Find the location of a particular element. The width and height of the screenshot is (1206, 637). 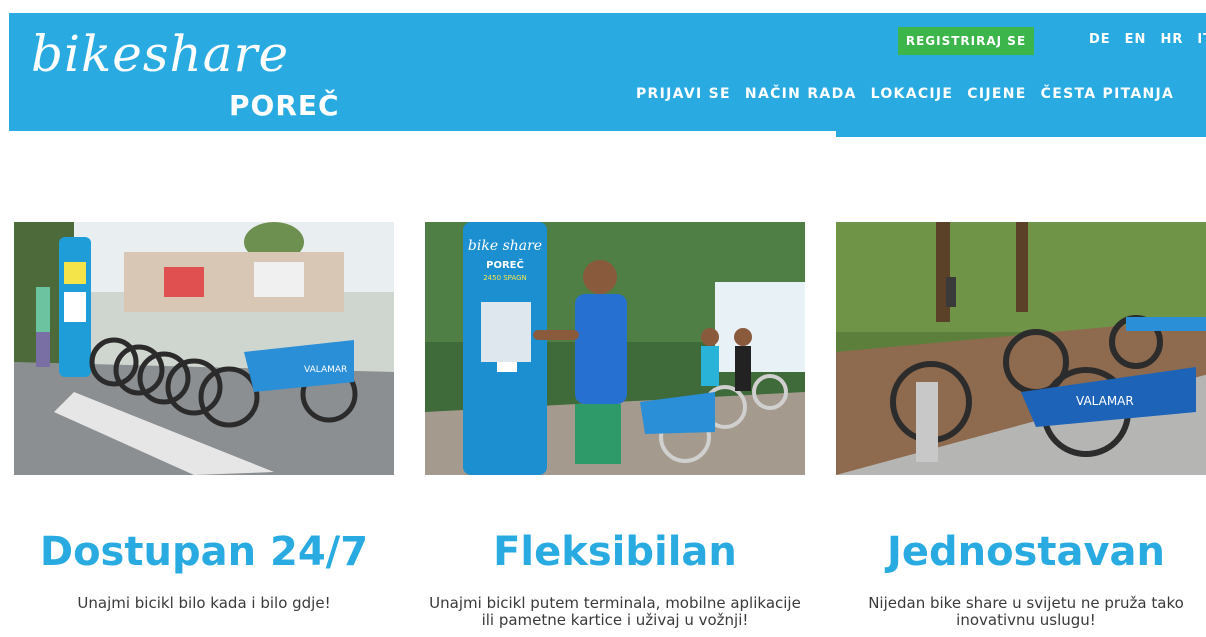

logo-wordmark: bikeshare is located at coordinates (160, 54).